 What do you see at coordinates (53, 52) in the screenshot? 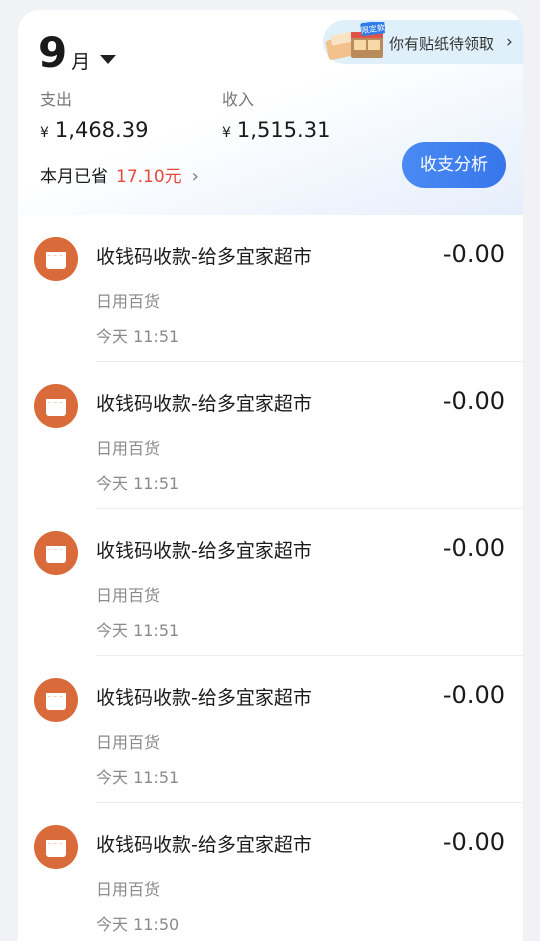
I see `month-number: 9` at bounding box center [53, 52].